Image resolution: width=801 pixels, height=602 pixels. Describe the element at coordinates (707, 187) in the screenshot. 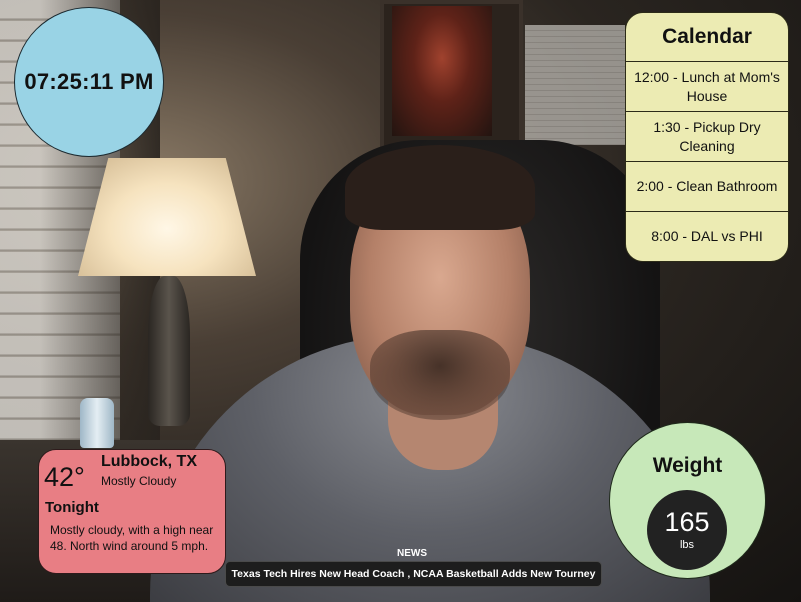

I see `calendar-event: 2:00 - Clean Bathroom` at that location.